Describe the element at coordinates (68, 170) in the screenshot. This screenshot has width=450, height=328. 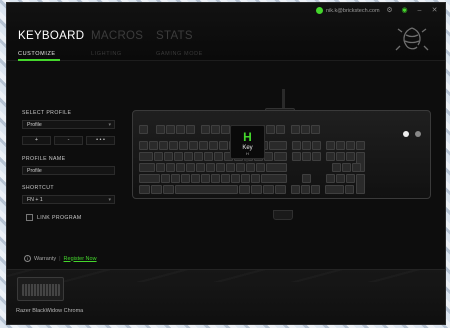
I see `profile-name-field: Profile` at that location.